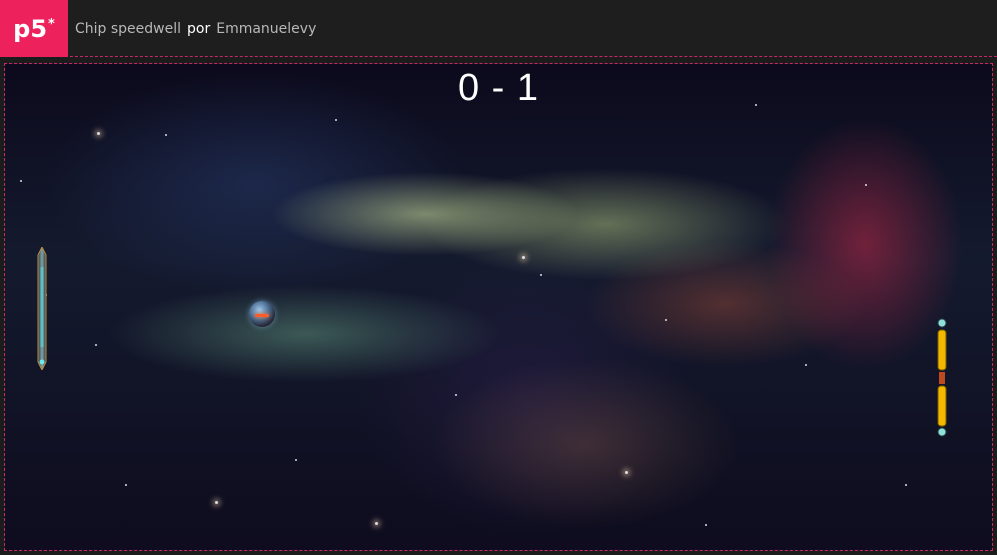 The width and height of the screenshot is (997, 555). What do you see at coordinates (199, 28) in the screenshot?
I see `by-label: por` at bounding box center [199, 28].